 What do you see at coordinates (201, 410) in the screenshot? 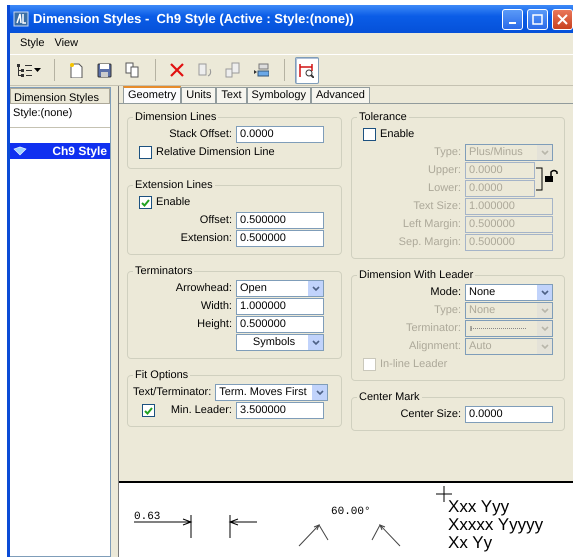
I see `field-label: Min. Leader:` at bounding box center [201, 410].